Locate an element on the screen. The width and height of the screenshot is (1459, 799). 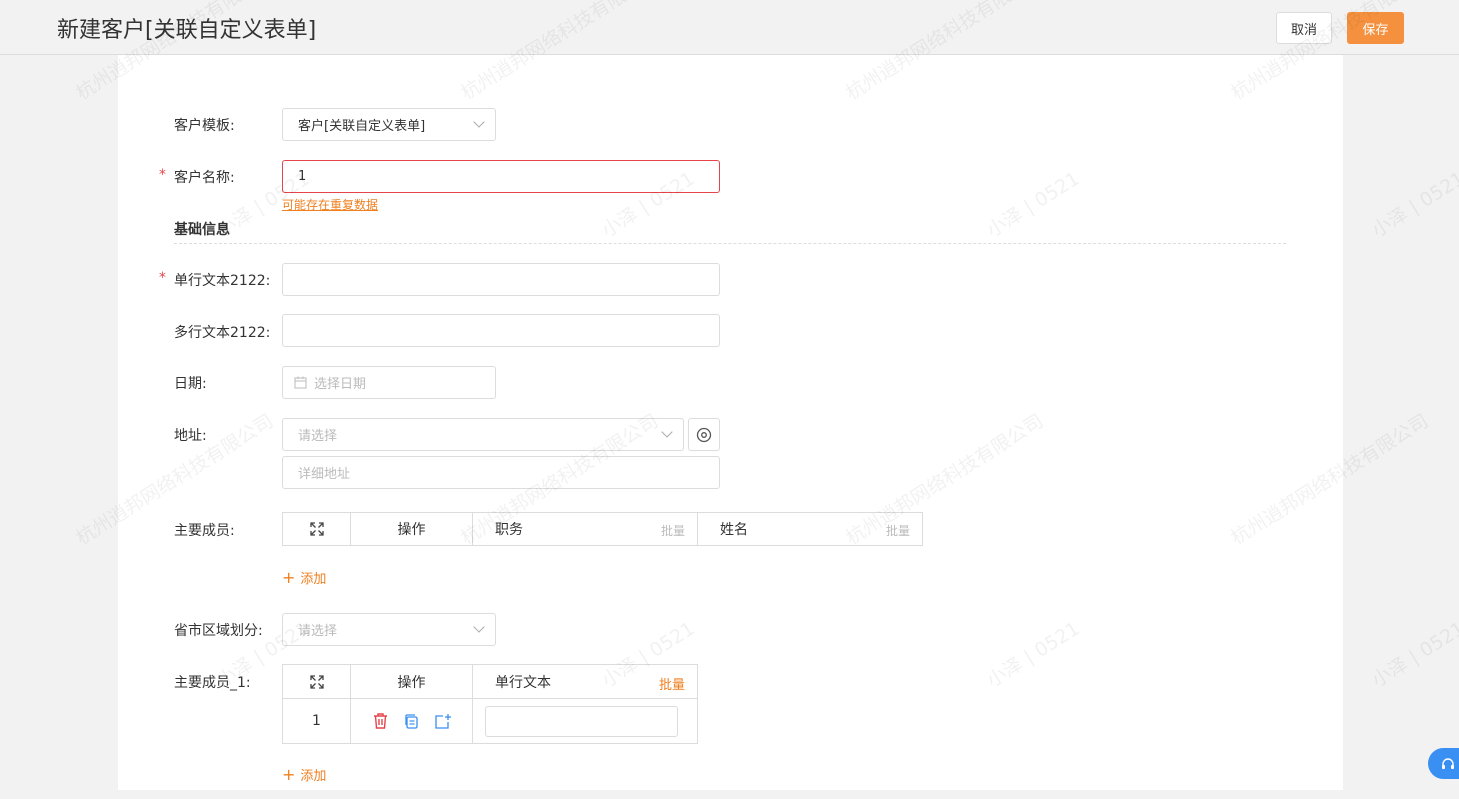
date-label: 日期: is located at coordinates (190, 384).